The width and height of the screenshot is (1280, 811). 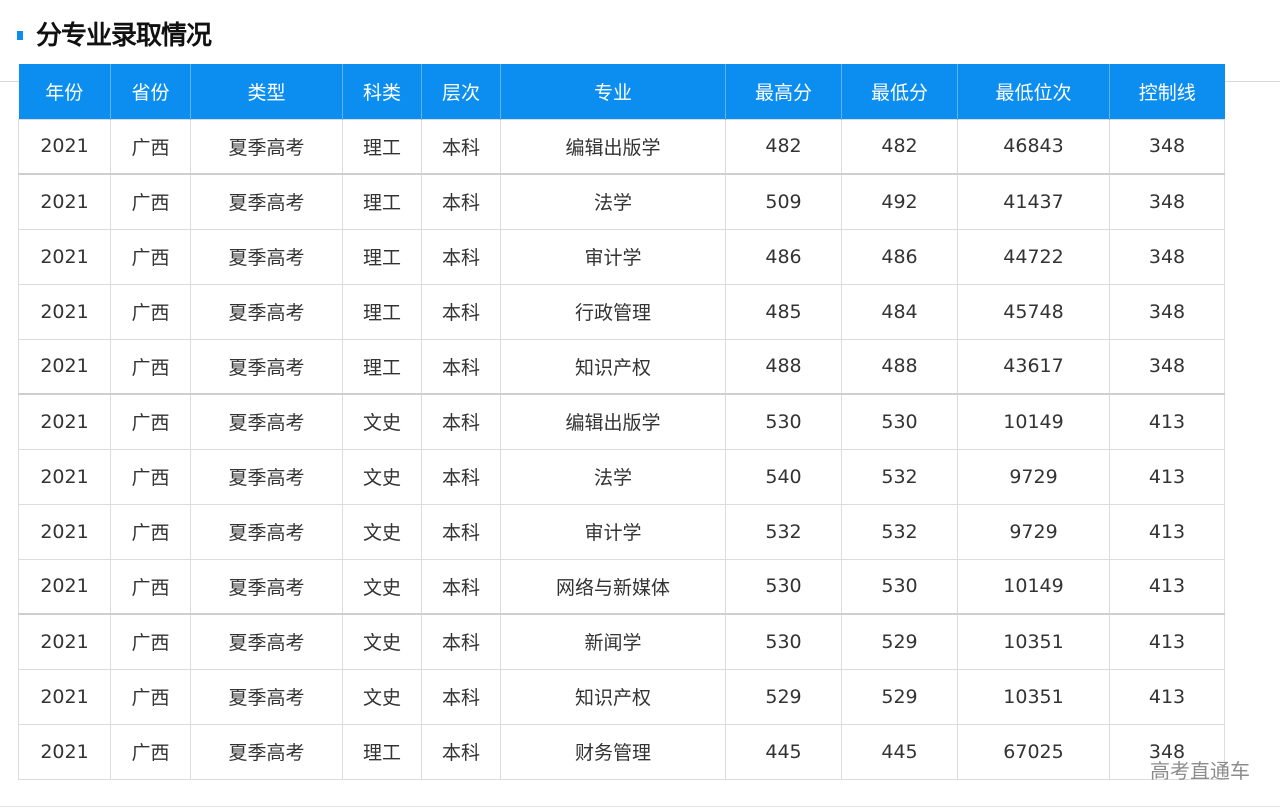 What do you see at coordinates (899, 751) in the screenshot?
I see `cell-min-score: 445` at bounding box center [899, 751].